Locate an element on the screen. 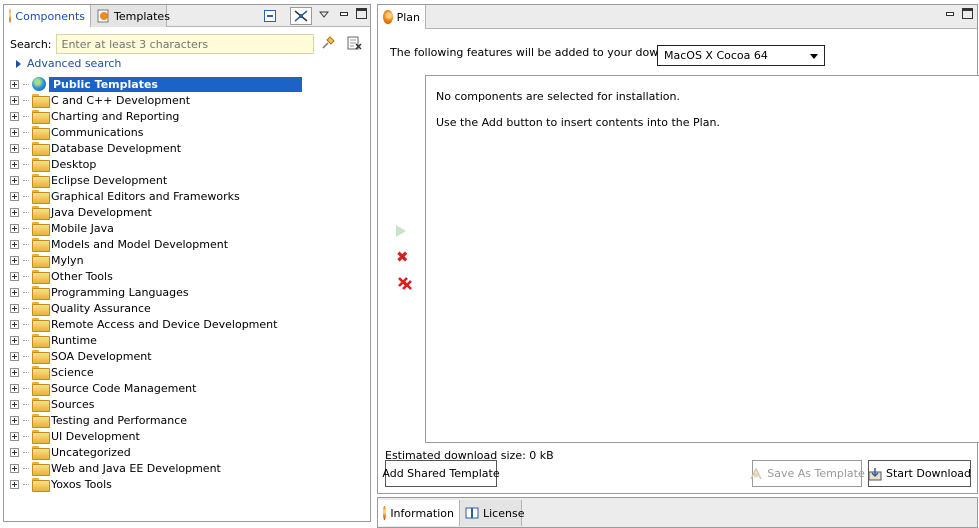  tree-item: Mylyn is located at coordinates (156, 260).